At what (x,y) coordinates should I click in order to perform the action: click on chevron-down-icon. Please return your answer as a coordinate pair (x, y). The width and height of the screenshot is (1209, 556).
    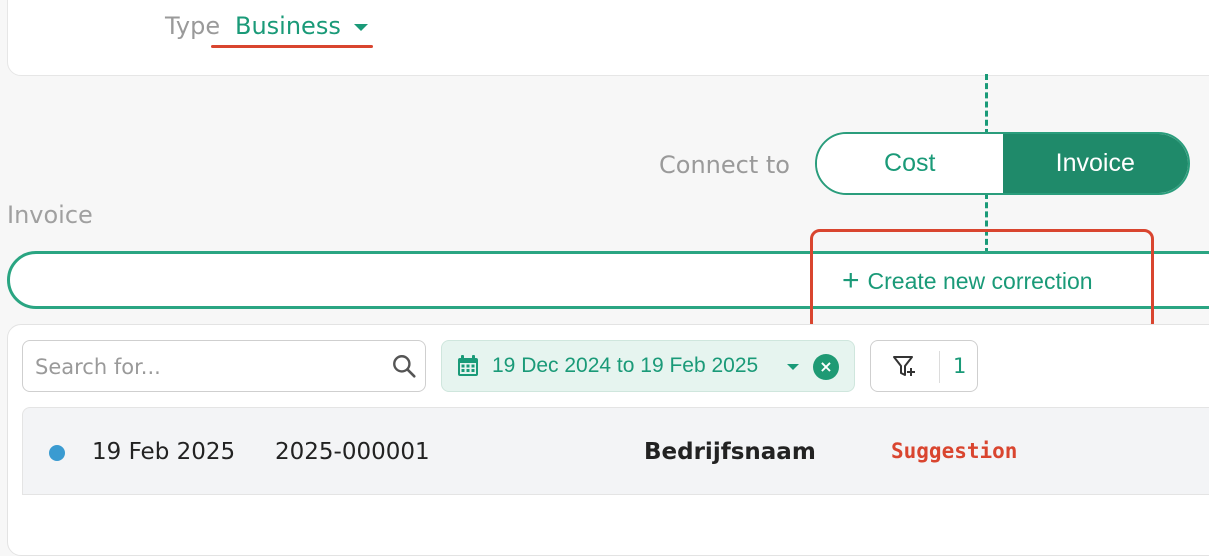
    Looking at the image, I should click on (793, 367).